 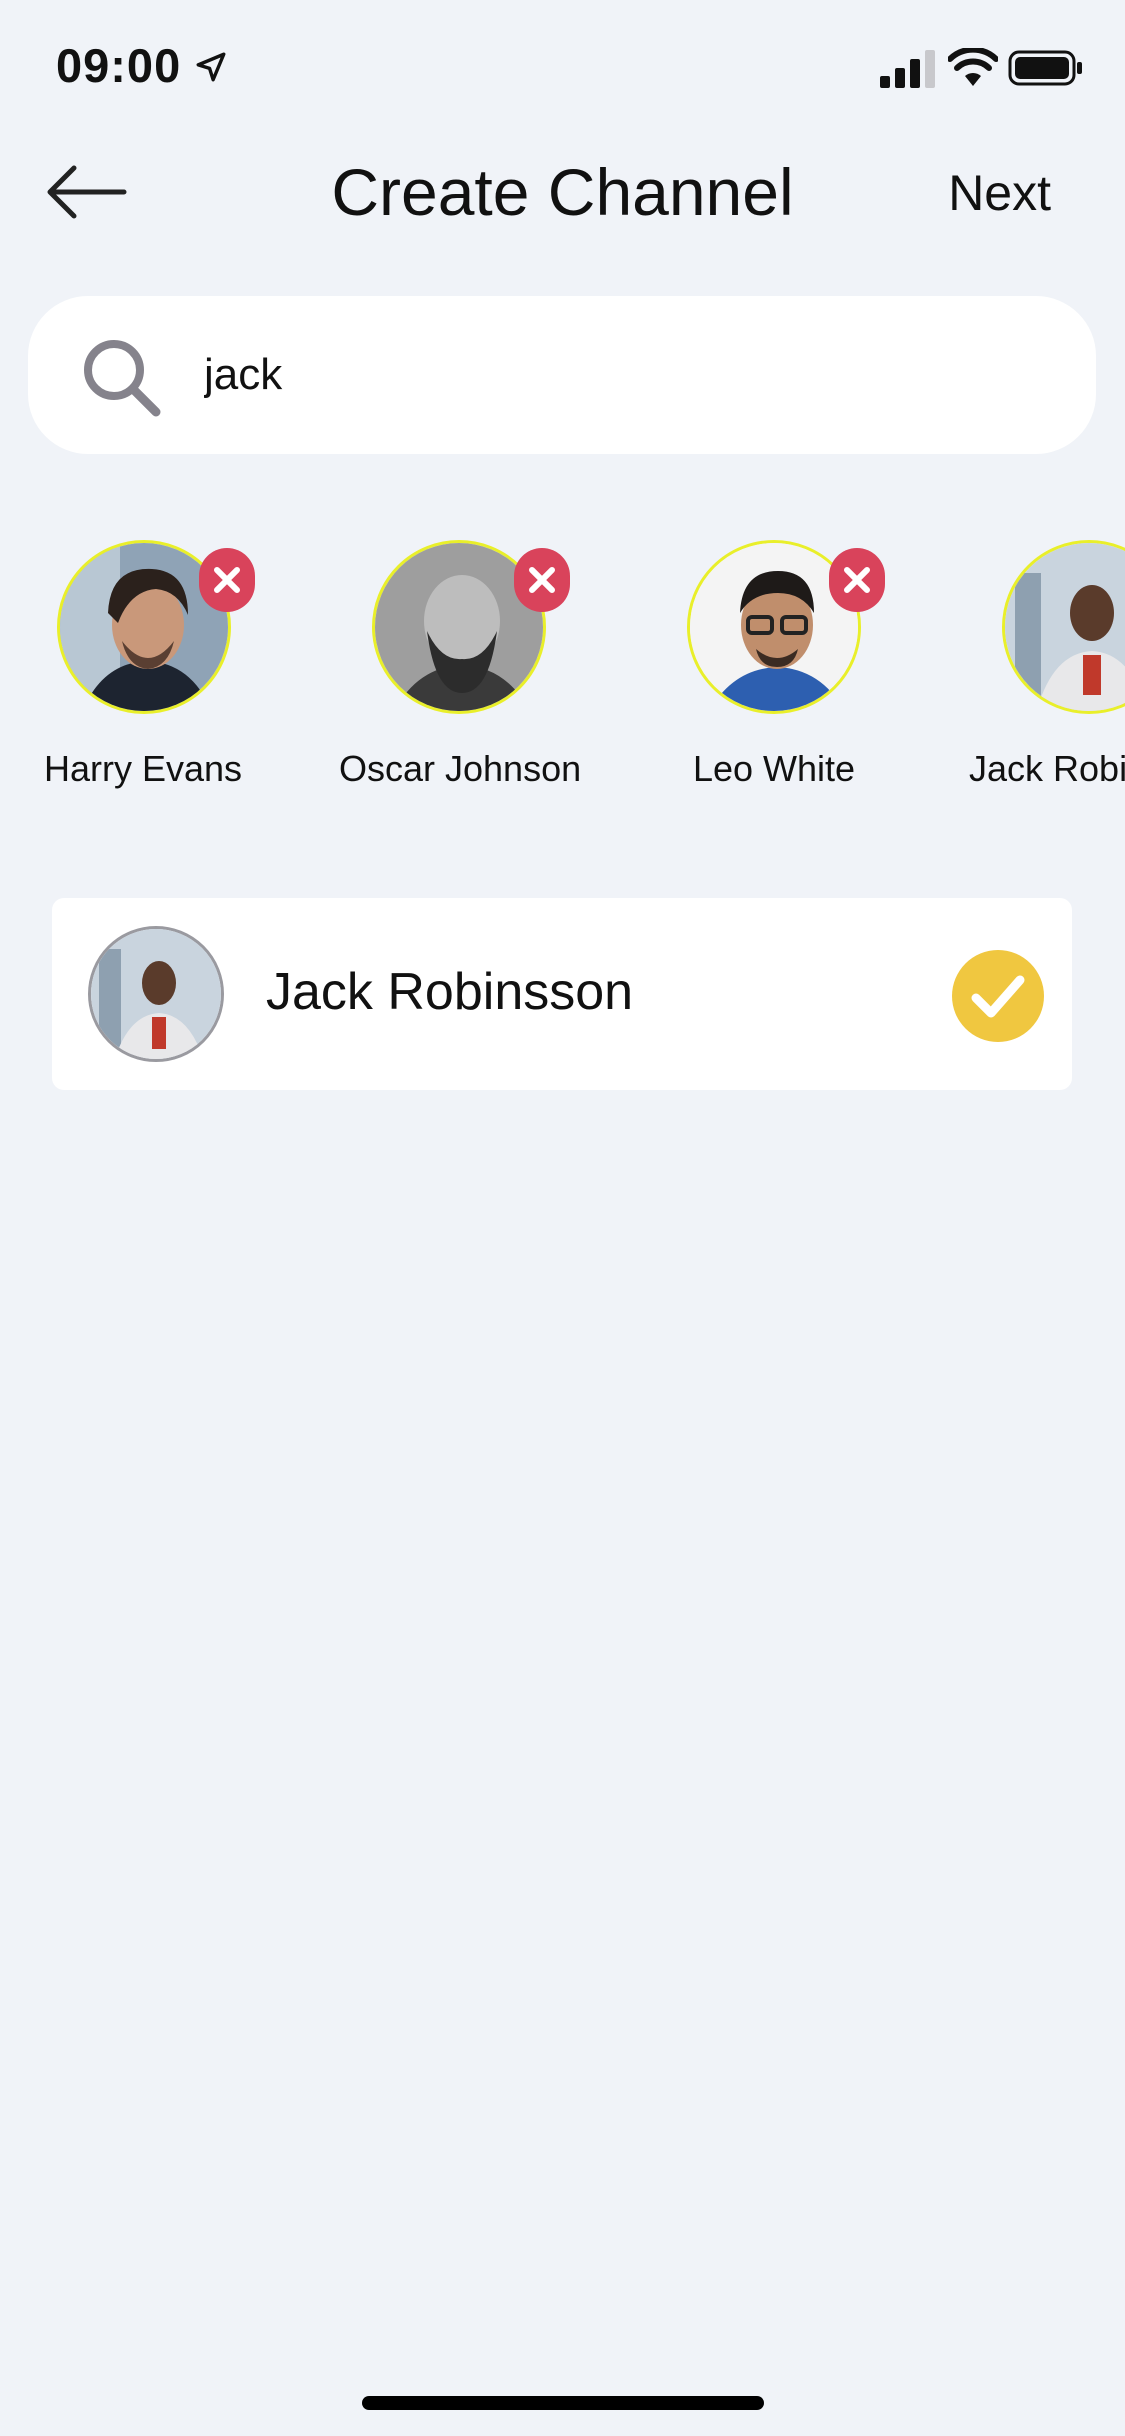 I want to click on nav-header: Create Channel Next, so click(x=562, y=195).